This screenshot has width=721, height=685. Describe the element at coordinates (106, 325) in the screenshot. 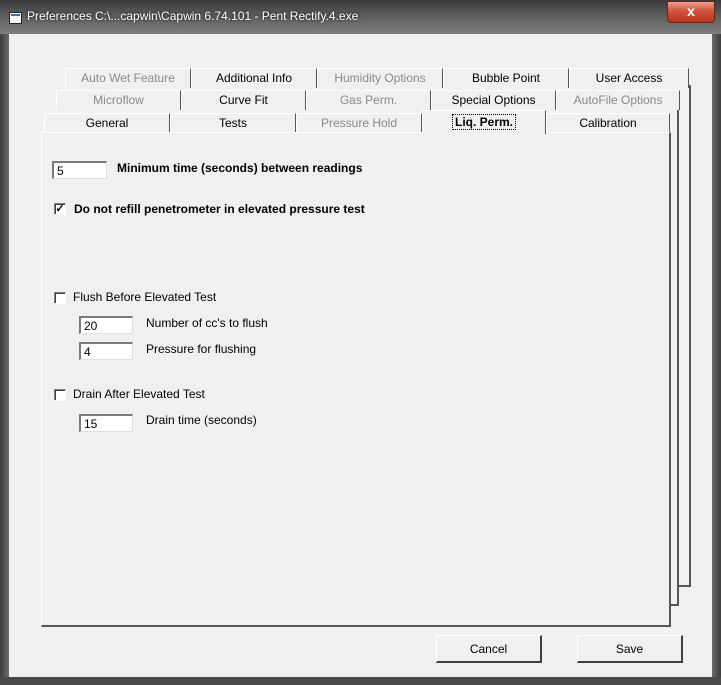

I see `flush-cc-input: 20` at that location.